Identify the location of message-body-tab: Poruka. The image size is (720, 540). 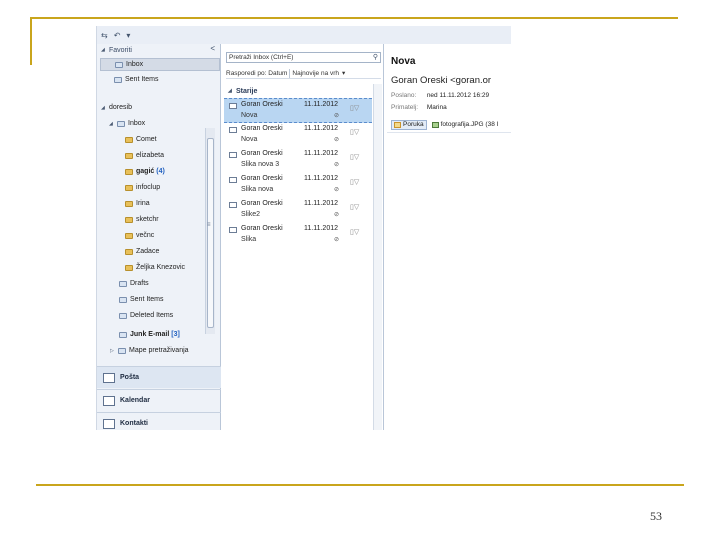
(409, 124).